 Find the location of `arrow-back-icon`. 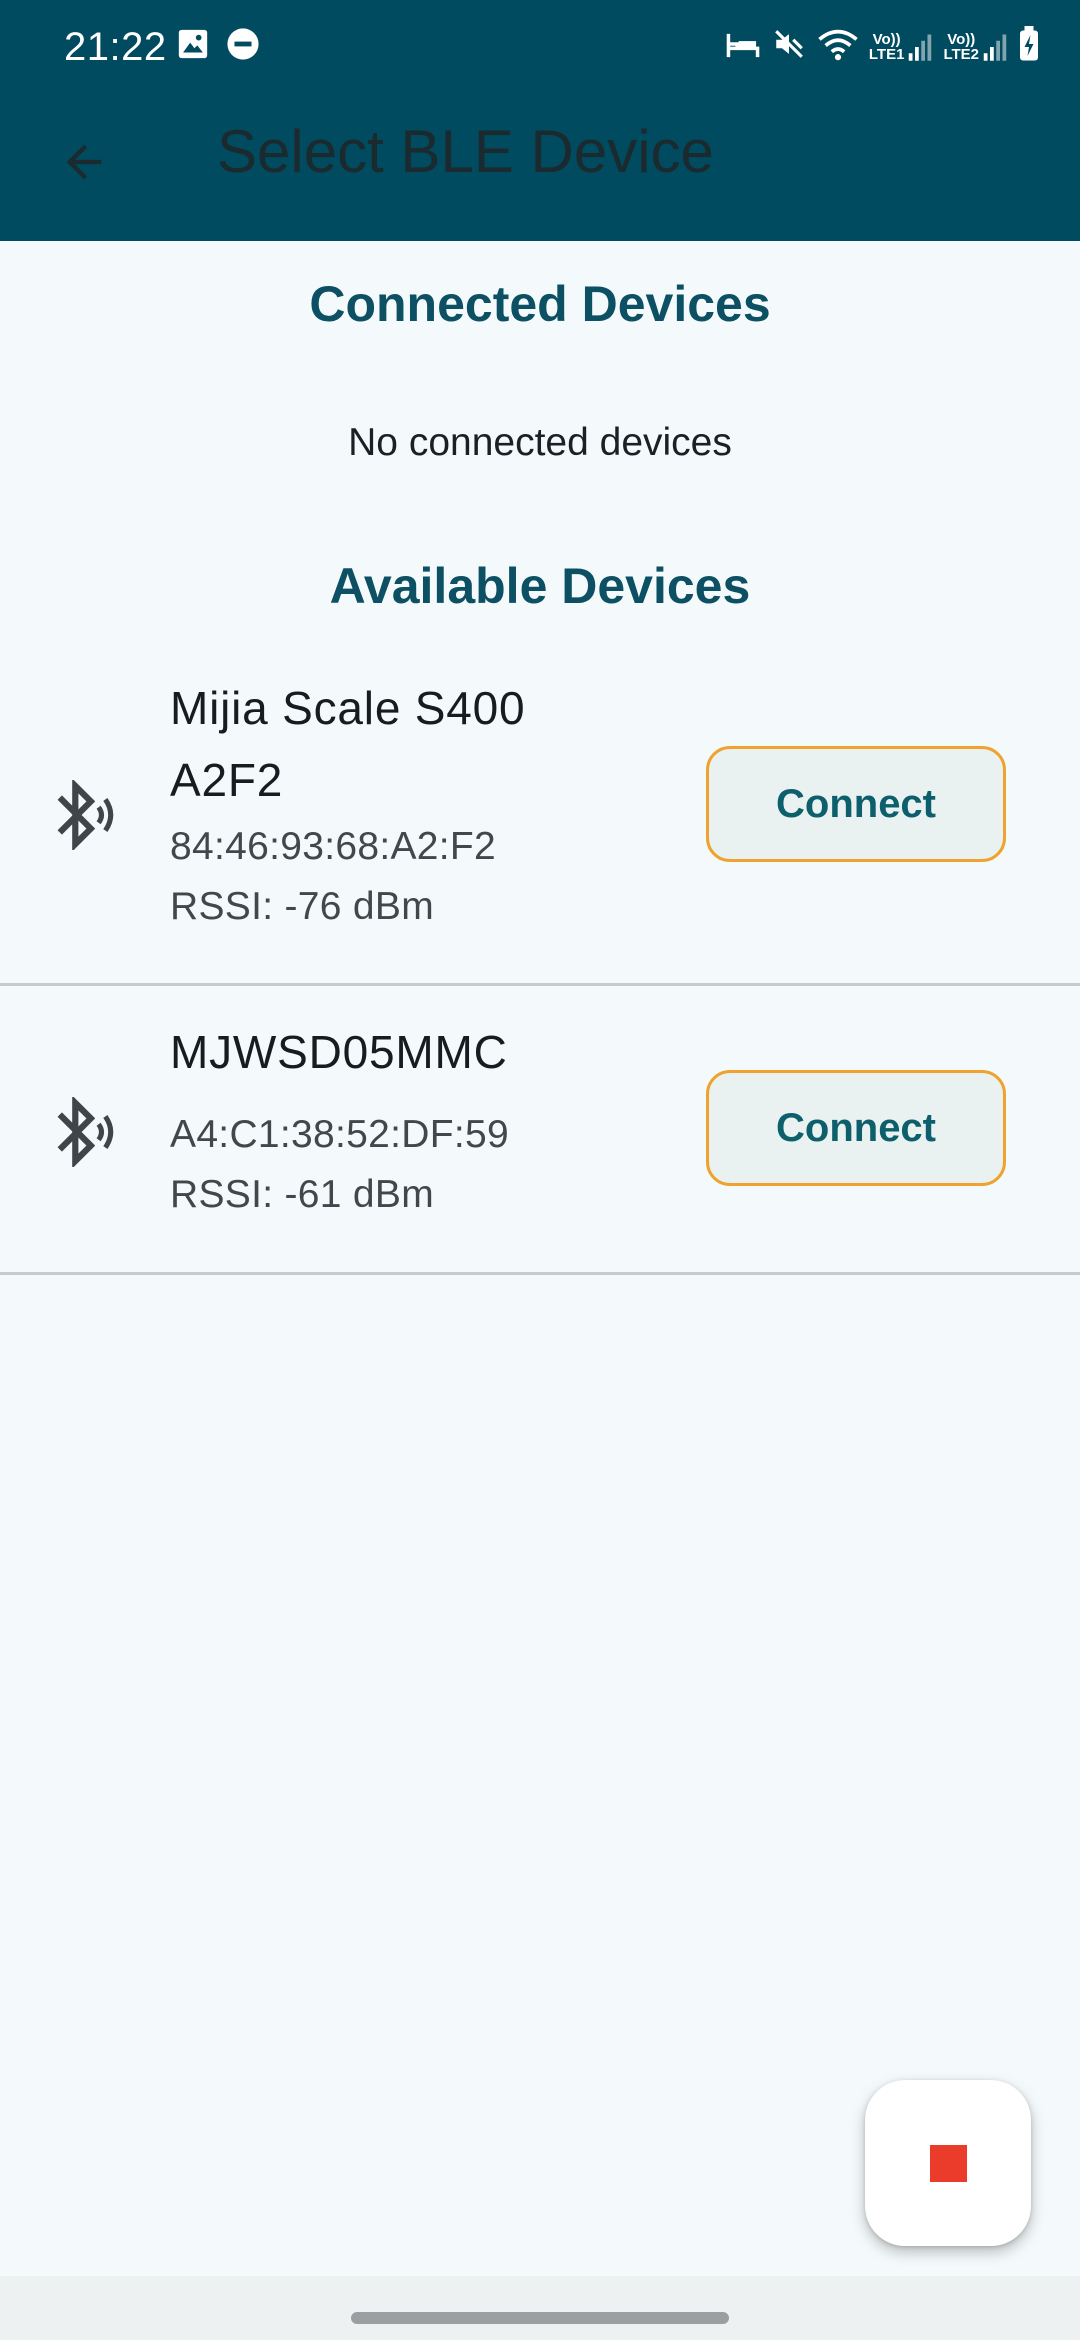

arrow-back-icon is located at coordinates (84, 164).